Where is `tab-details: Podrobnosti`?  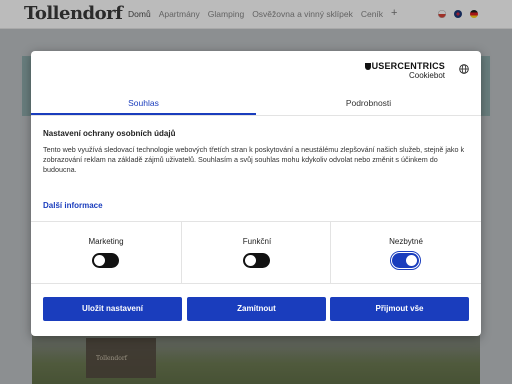
tab-details: Podrobnosti is located at coordinates (368, 103).